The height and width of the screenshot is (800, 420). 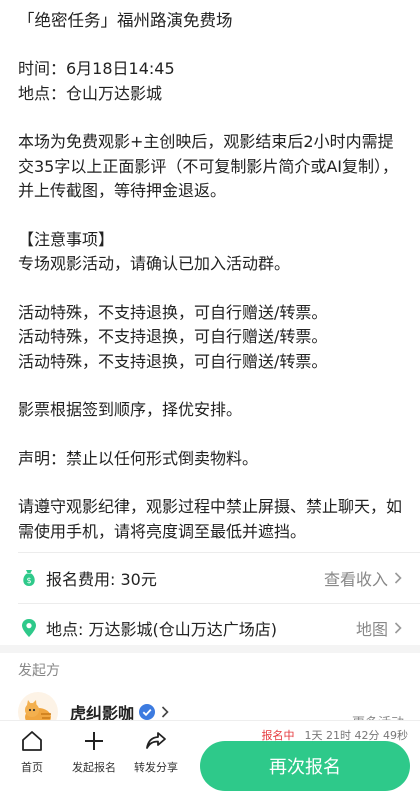 What do you see at coordinates (210, 578) in the screenshot?
I see `fee-row: $ 报名费用: 30元 查看收入` at bounding box center [210, 578].